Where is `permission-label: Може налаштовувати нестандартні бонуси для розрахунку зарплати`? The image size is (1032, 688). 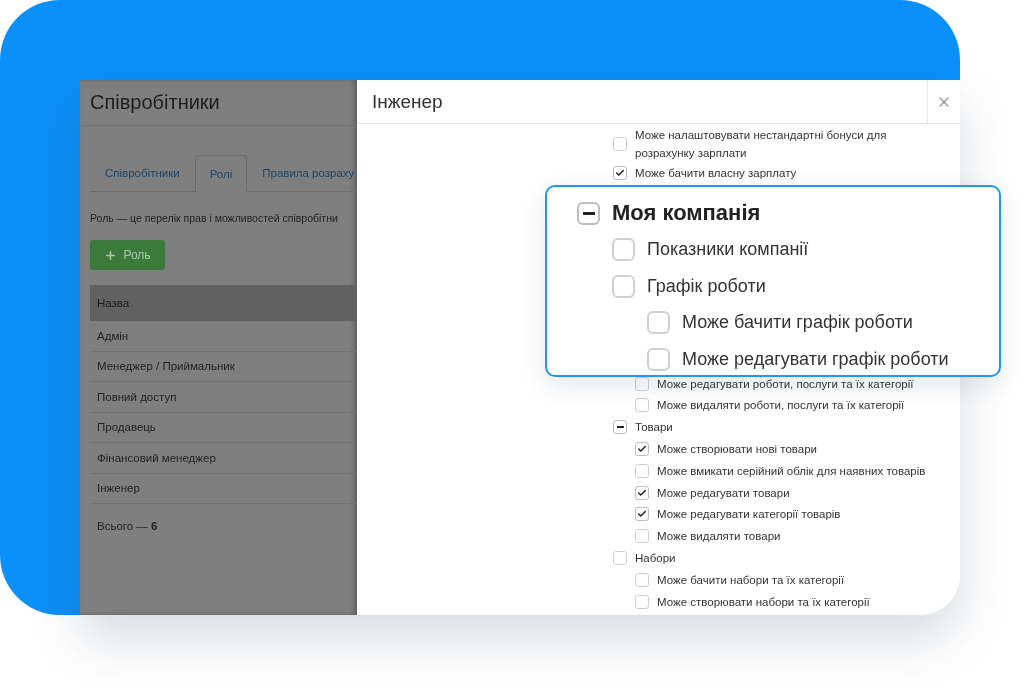
permission-label: Може налаштовувати нестандартні бонуси для розрахунку зарплати is located at coordinates (761, 144).